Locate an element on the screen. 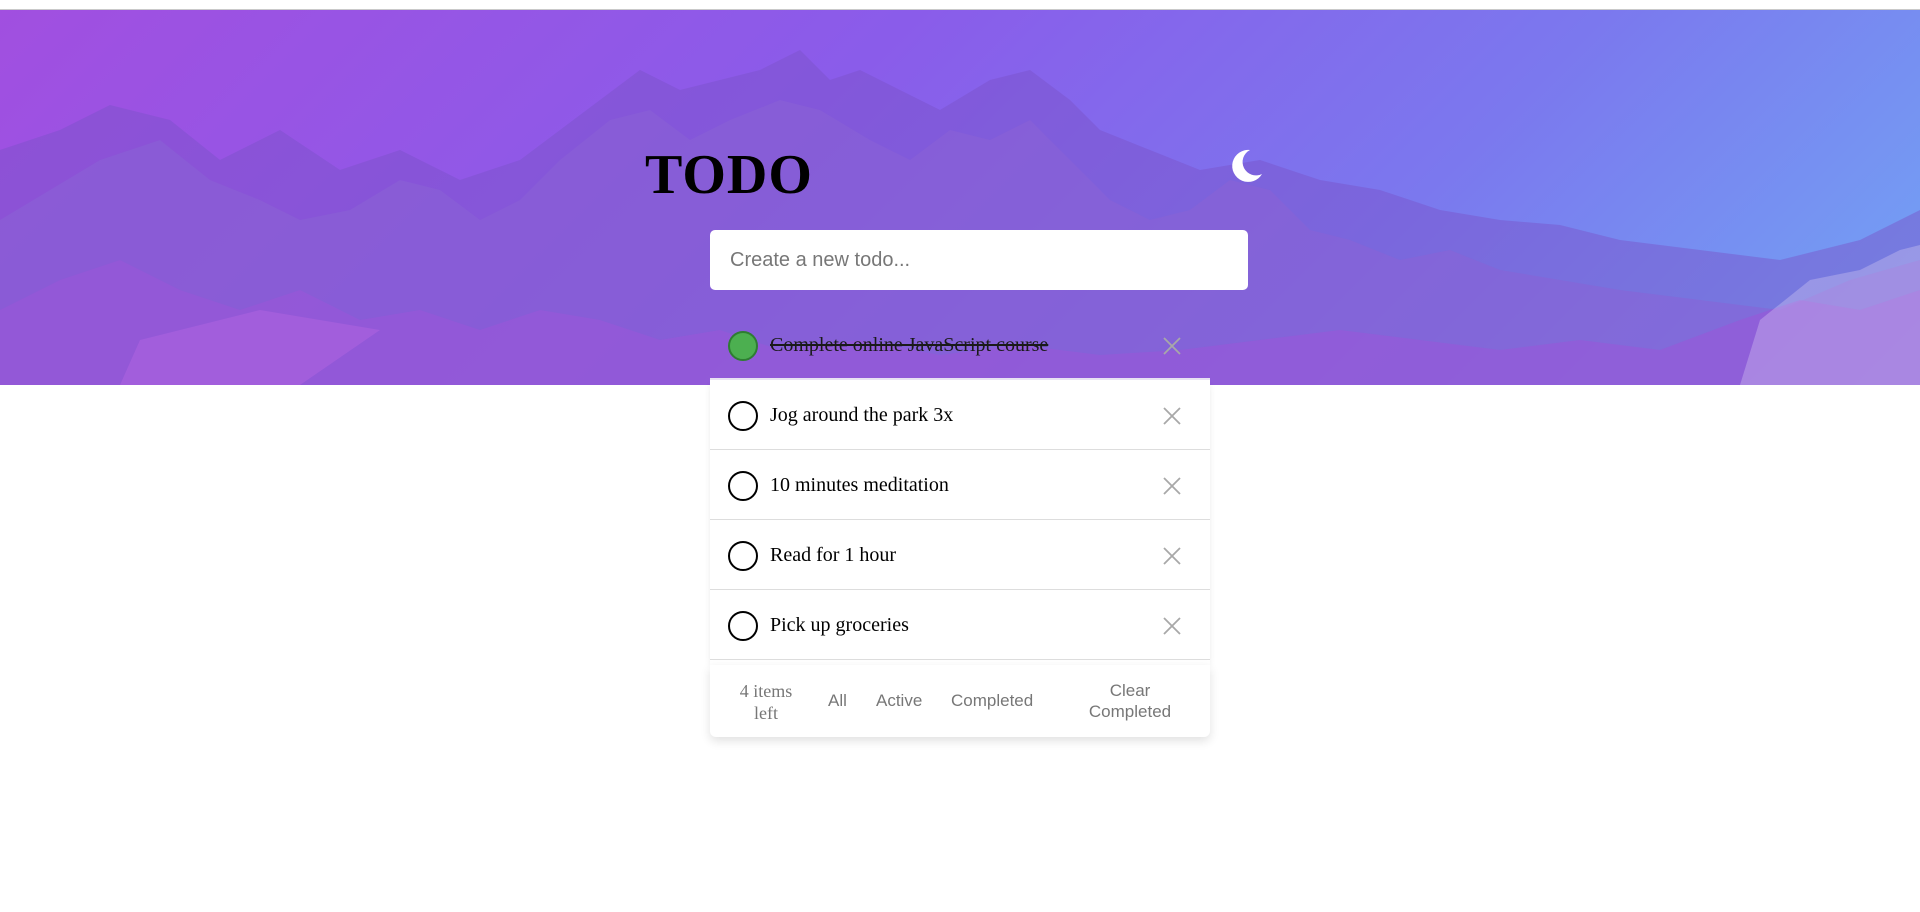  app-title: TODO is located at coordinates (729, 175).